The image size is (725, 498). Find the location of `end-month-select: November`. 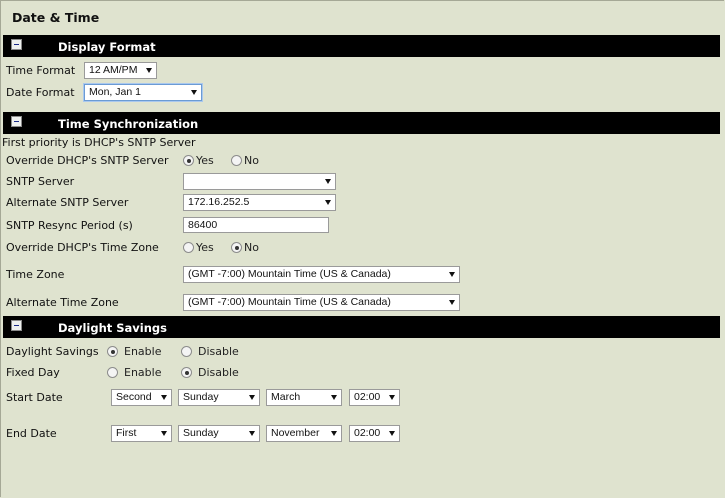

end-month-select: November is located at coordinates (304, 433).